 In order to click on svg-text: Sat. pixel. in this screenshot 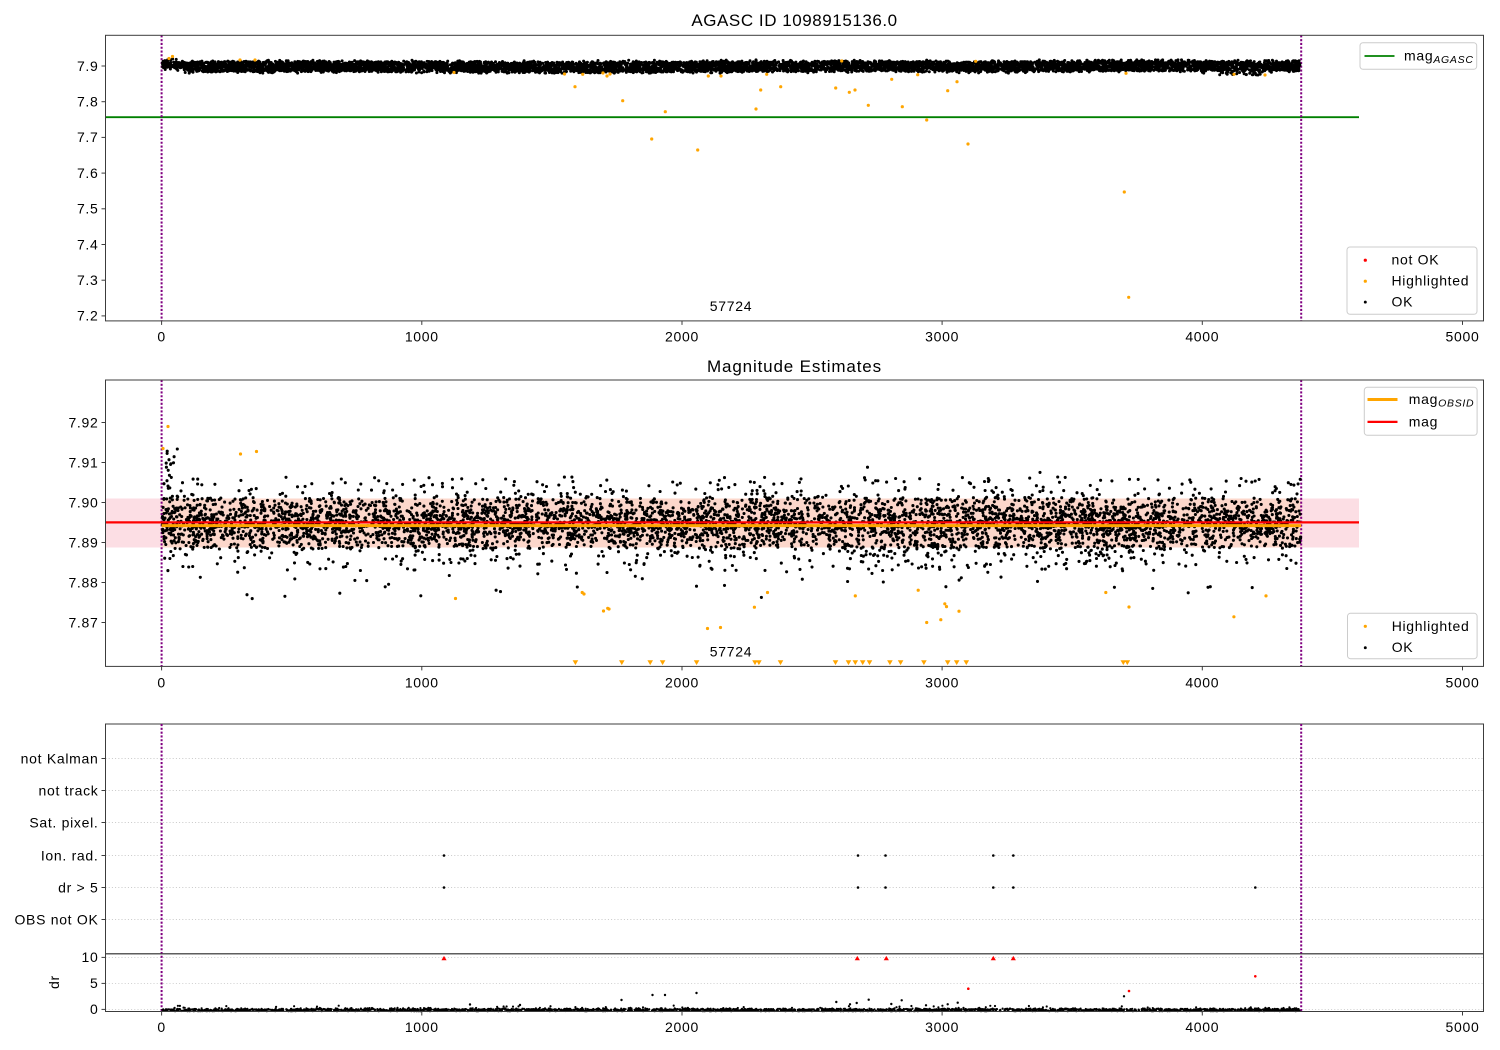, I will do `click(63, 822)`.